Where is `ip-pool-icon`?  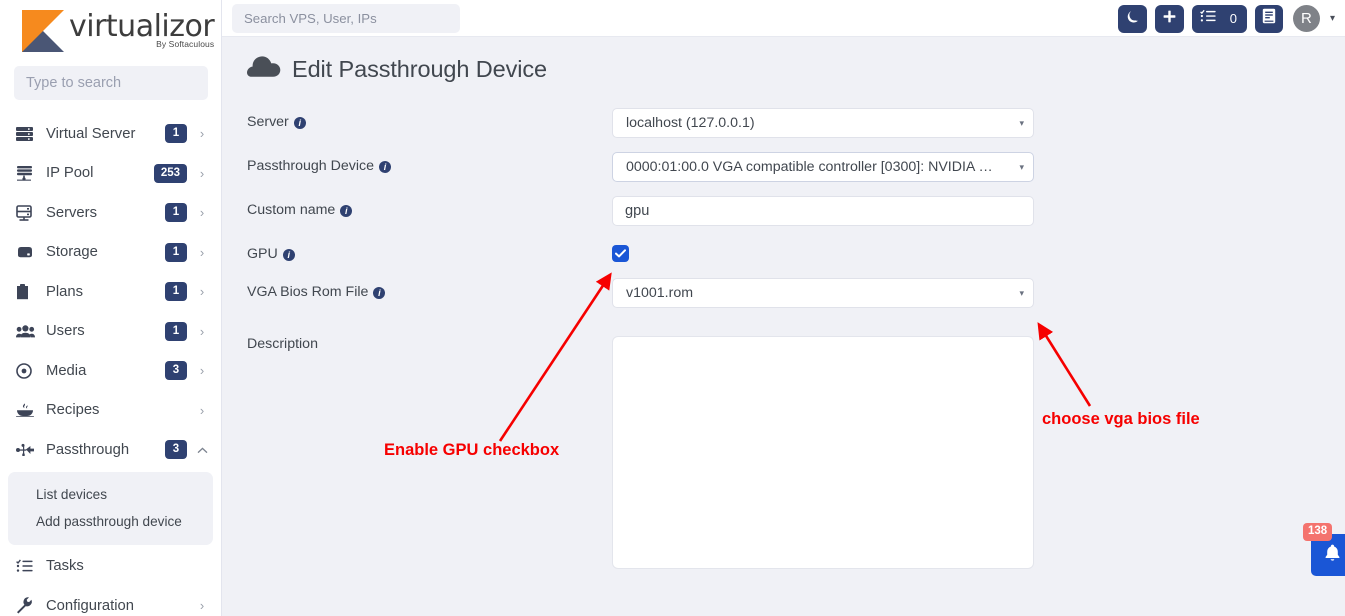 ip-pool-icon is located at coordinates (29, 173).